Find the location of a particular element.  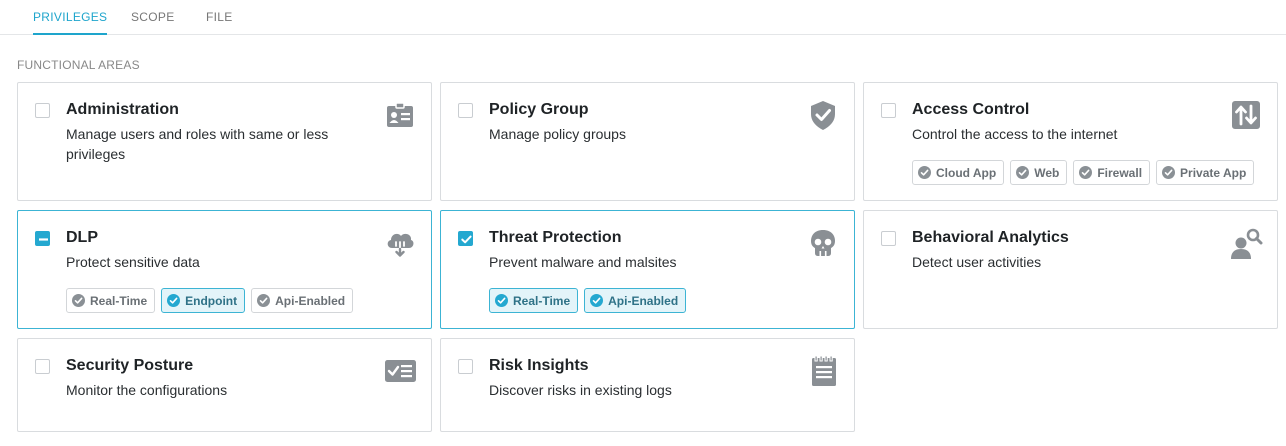

access-control-features: Cloud App Web Firewall Private App is located at coordinates (1083, 172).